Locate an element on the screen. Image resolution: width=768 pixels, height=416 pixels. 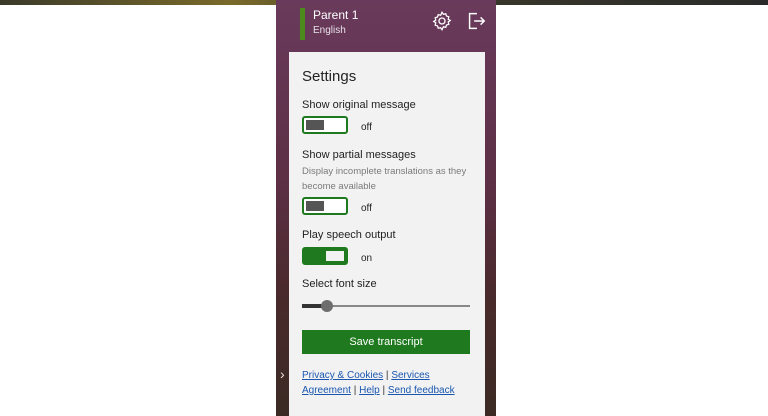
logout-button is located at coordinates (476, 21).